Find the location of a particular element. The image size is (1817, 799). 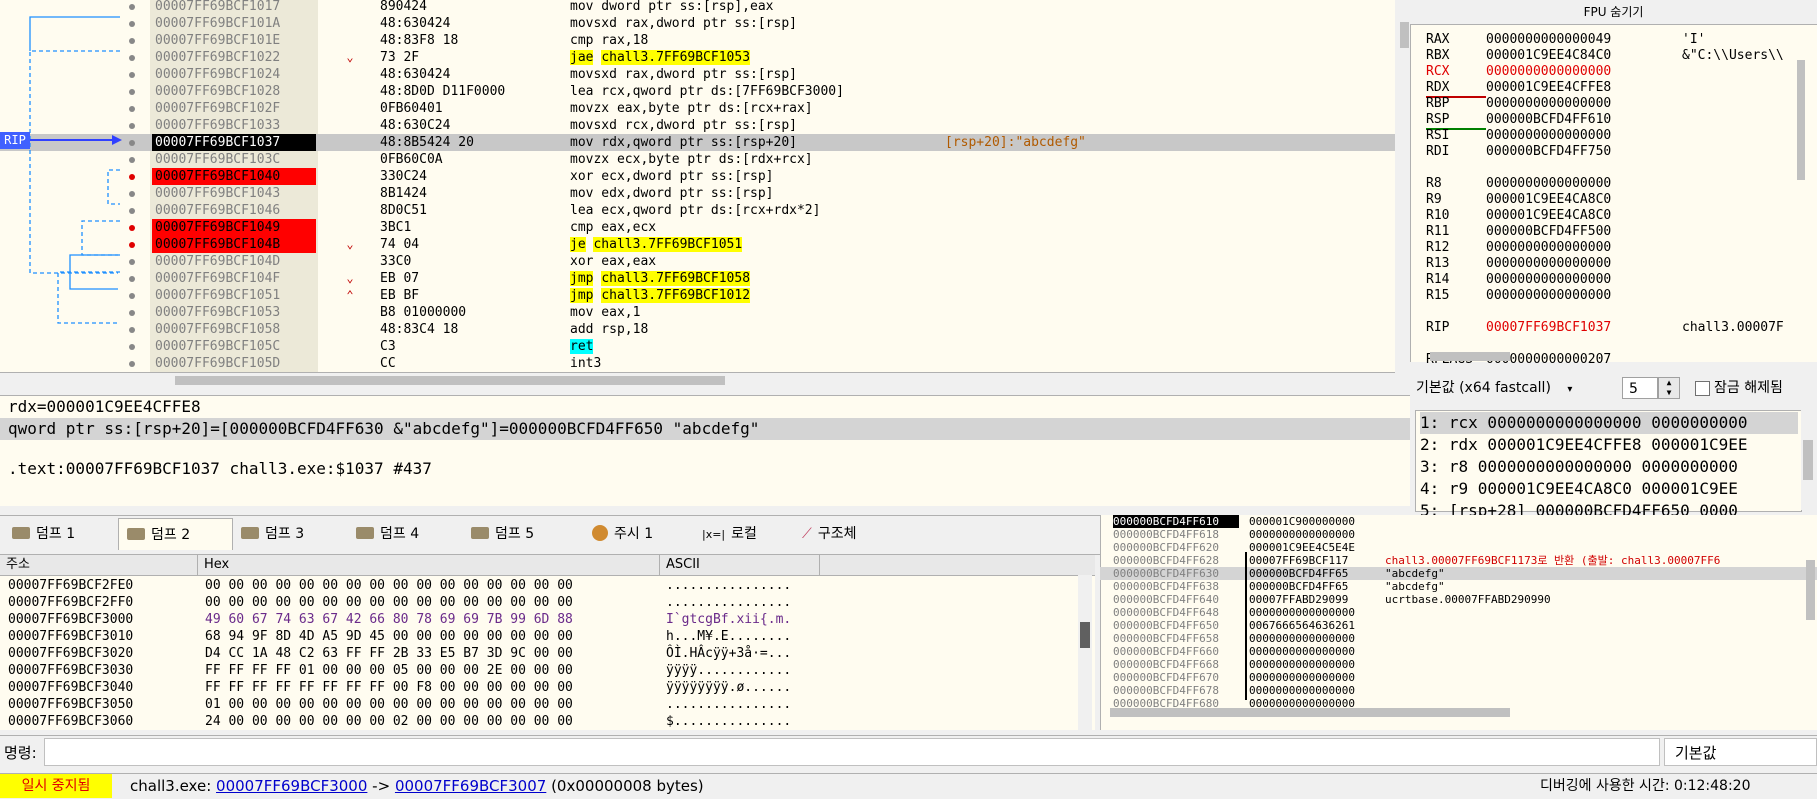

chevron-down-icon: ▼ is located at coordinates (1669, 393).